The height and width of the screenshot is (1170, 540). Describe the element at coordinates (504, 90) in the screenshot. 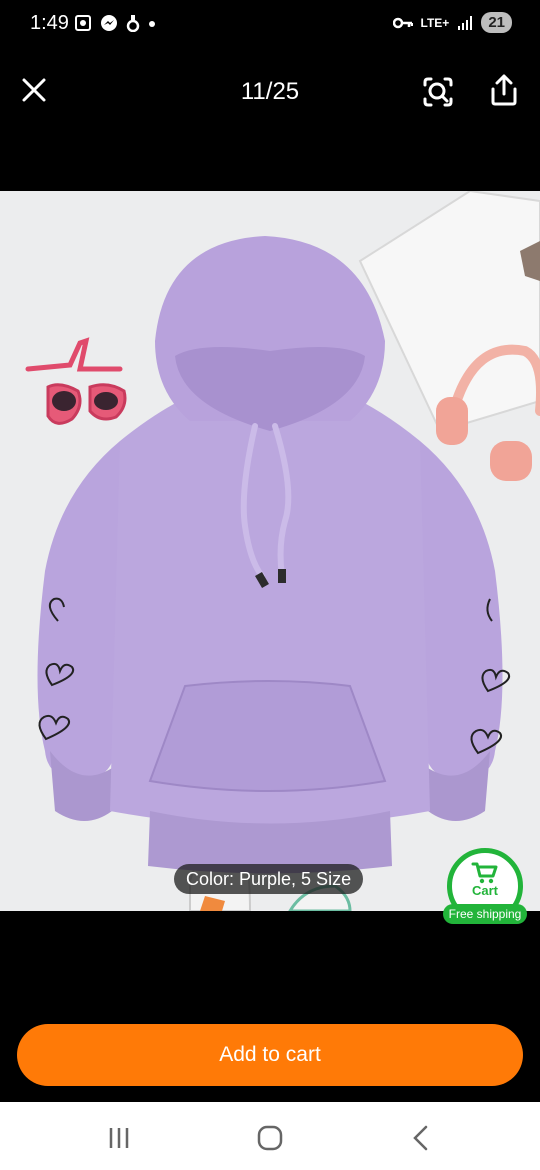

I see `share-icon` at that location.